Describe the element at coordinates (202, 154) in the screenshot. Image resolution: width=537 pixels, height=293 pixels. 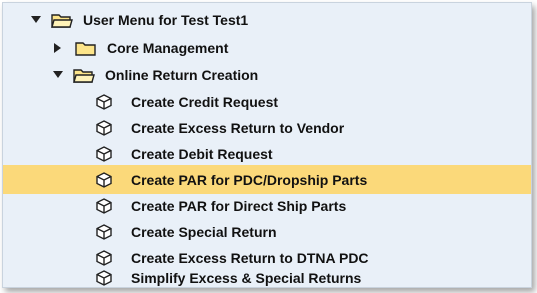
I see `menu-item-label: Create Debit Request` at that location.